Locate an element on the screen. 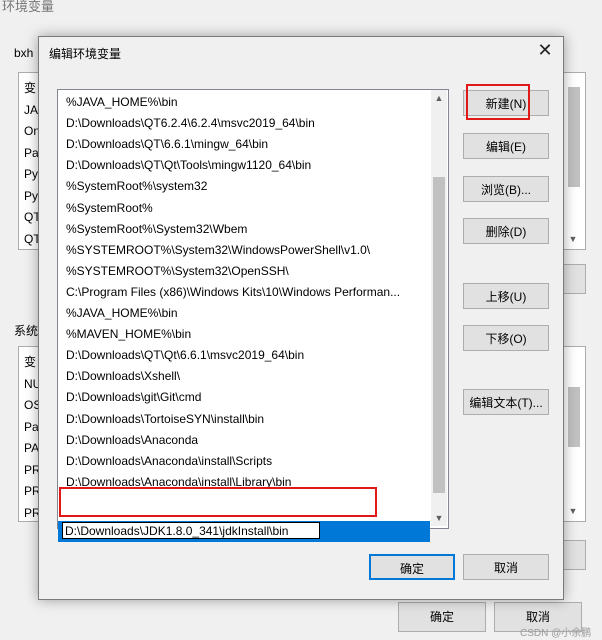  dialog-cancel-button: 取消 is located at coordinates (506, 567).